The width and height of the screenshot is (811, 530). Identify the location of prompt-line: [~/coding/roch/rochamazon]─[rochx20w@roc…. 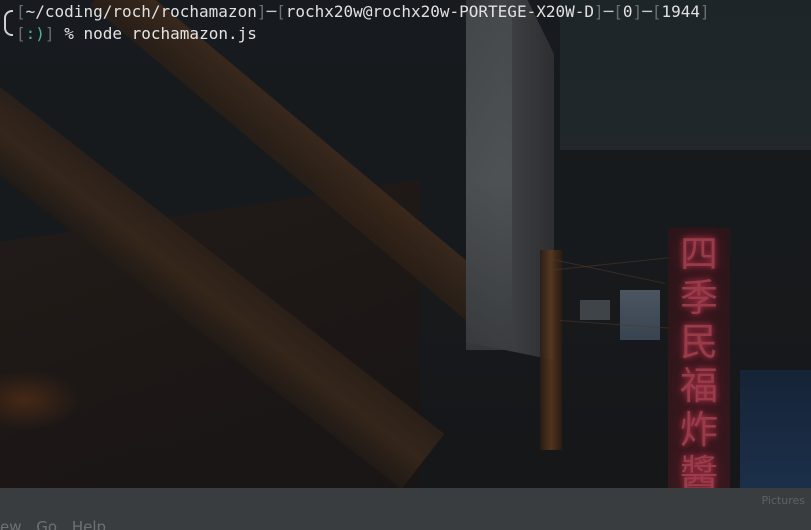
(363, 11).